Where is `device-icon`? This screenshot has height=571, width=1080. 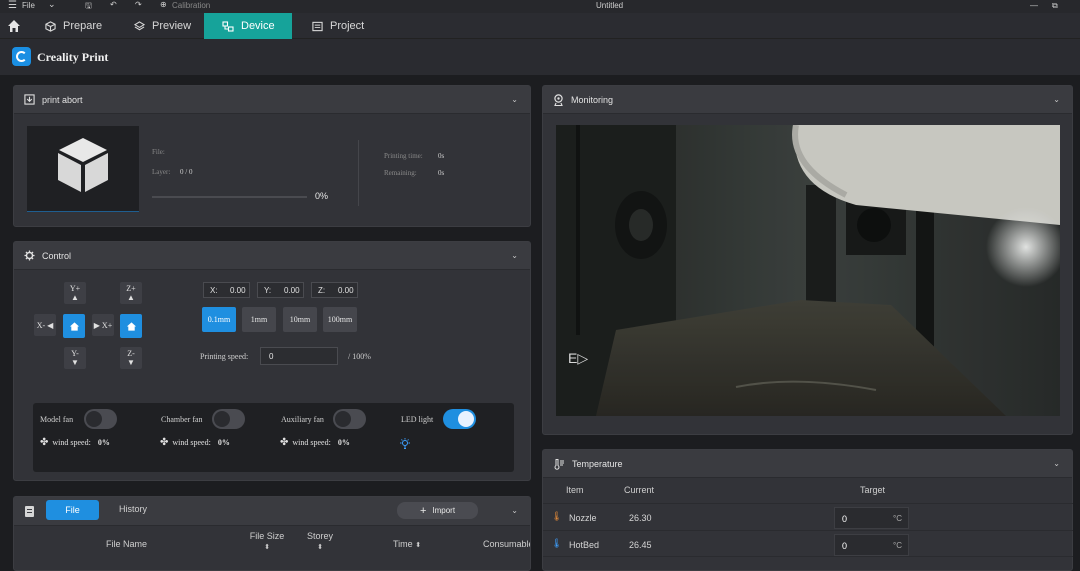
device-icon is located at coordinates (228, 26).